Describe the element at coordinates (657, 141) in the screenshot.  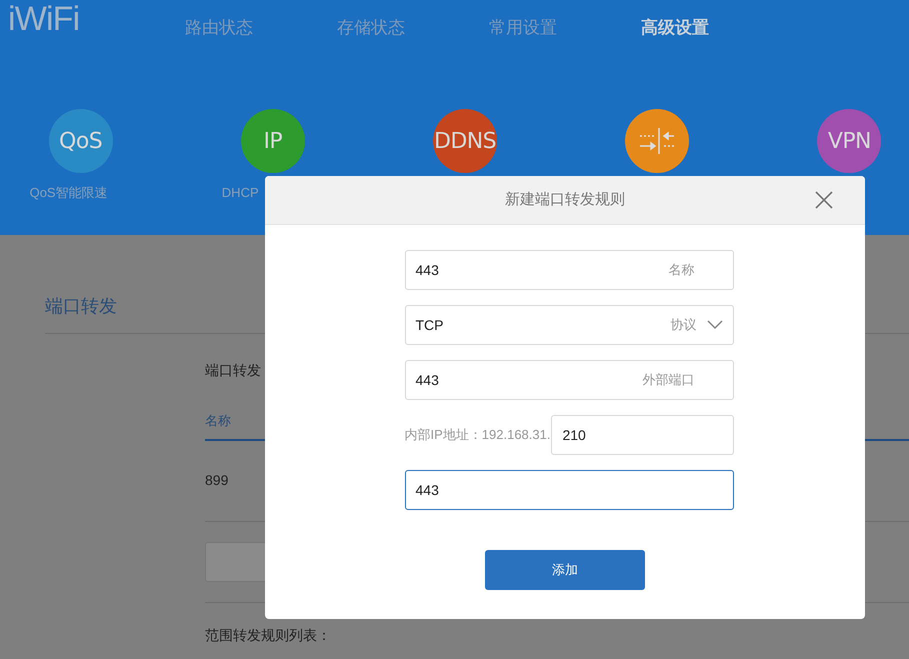
I see `port-arrows-icon` at that location.